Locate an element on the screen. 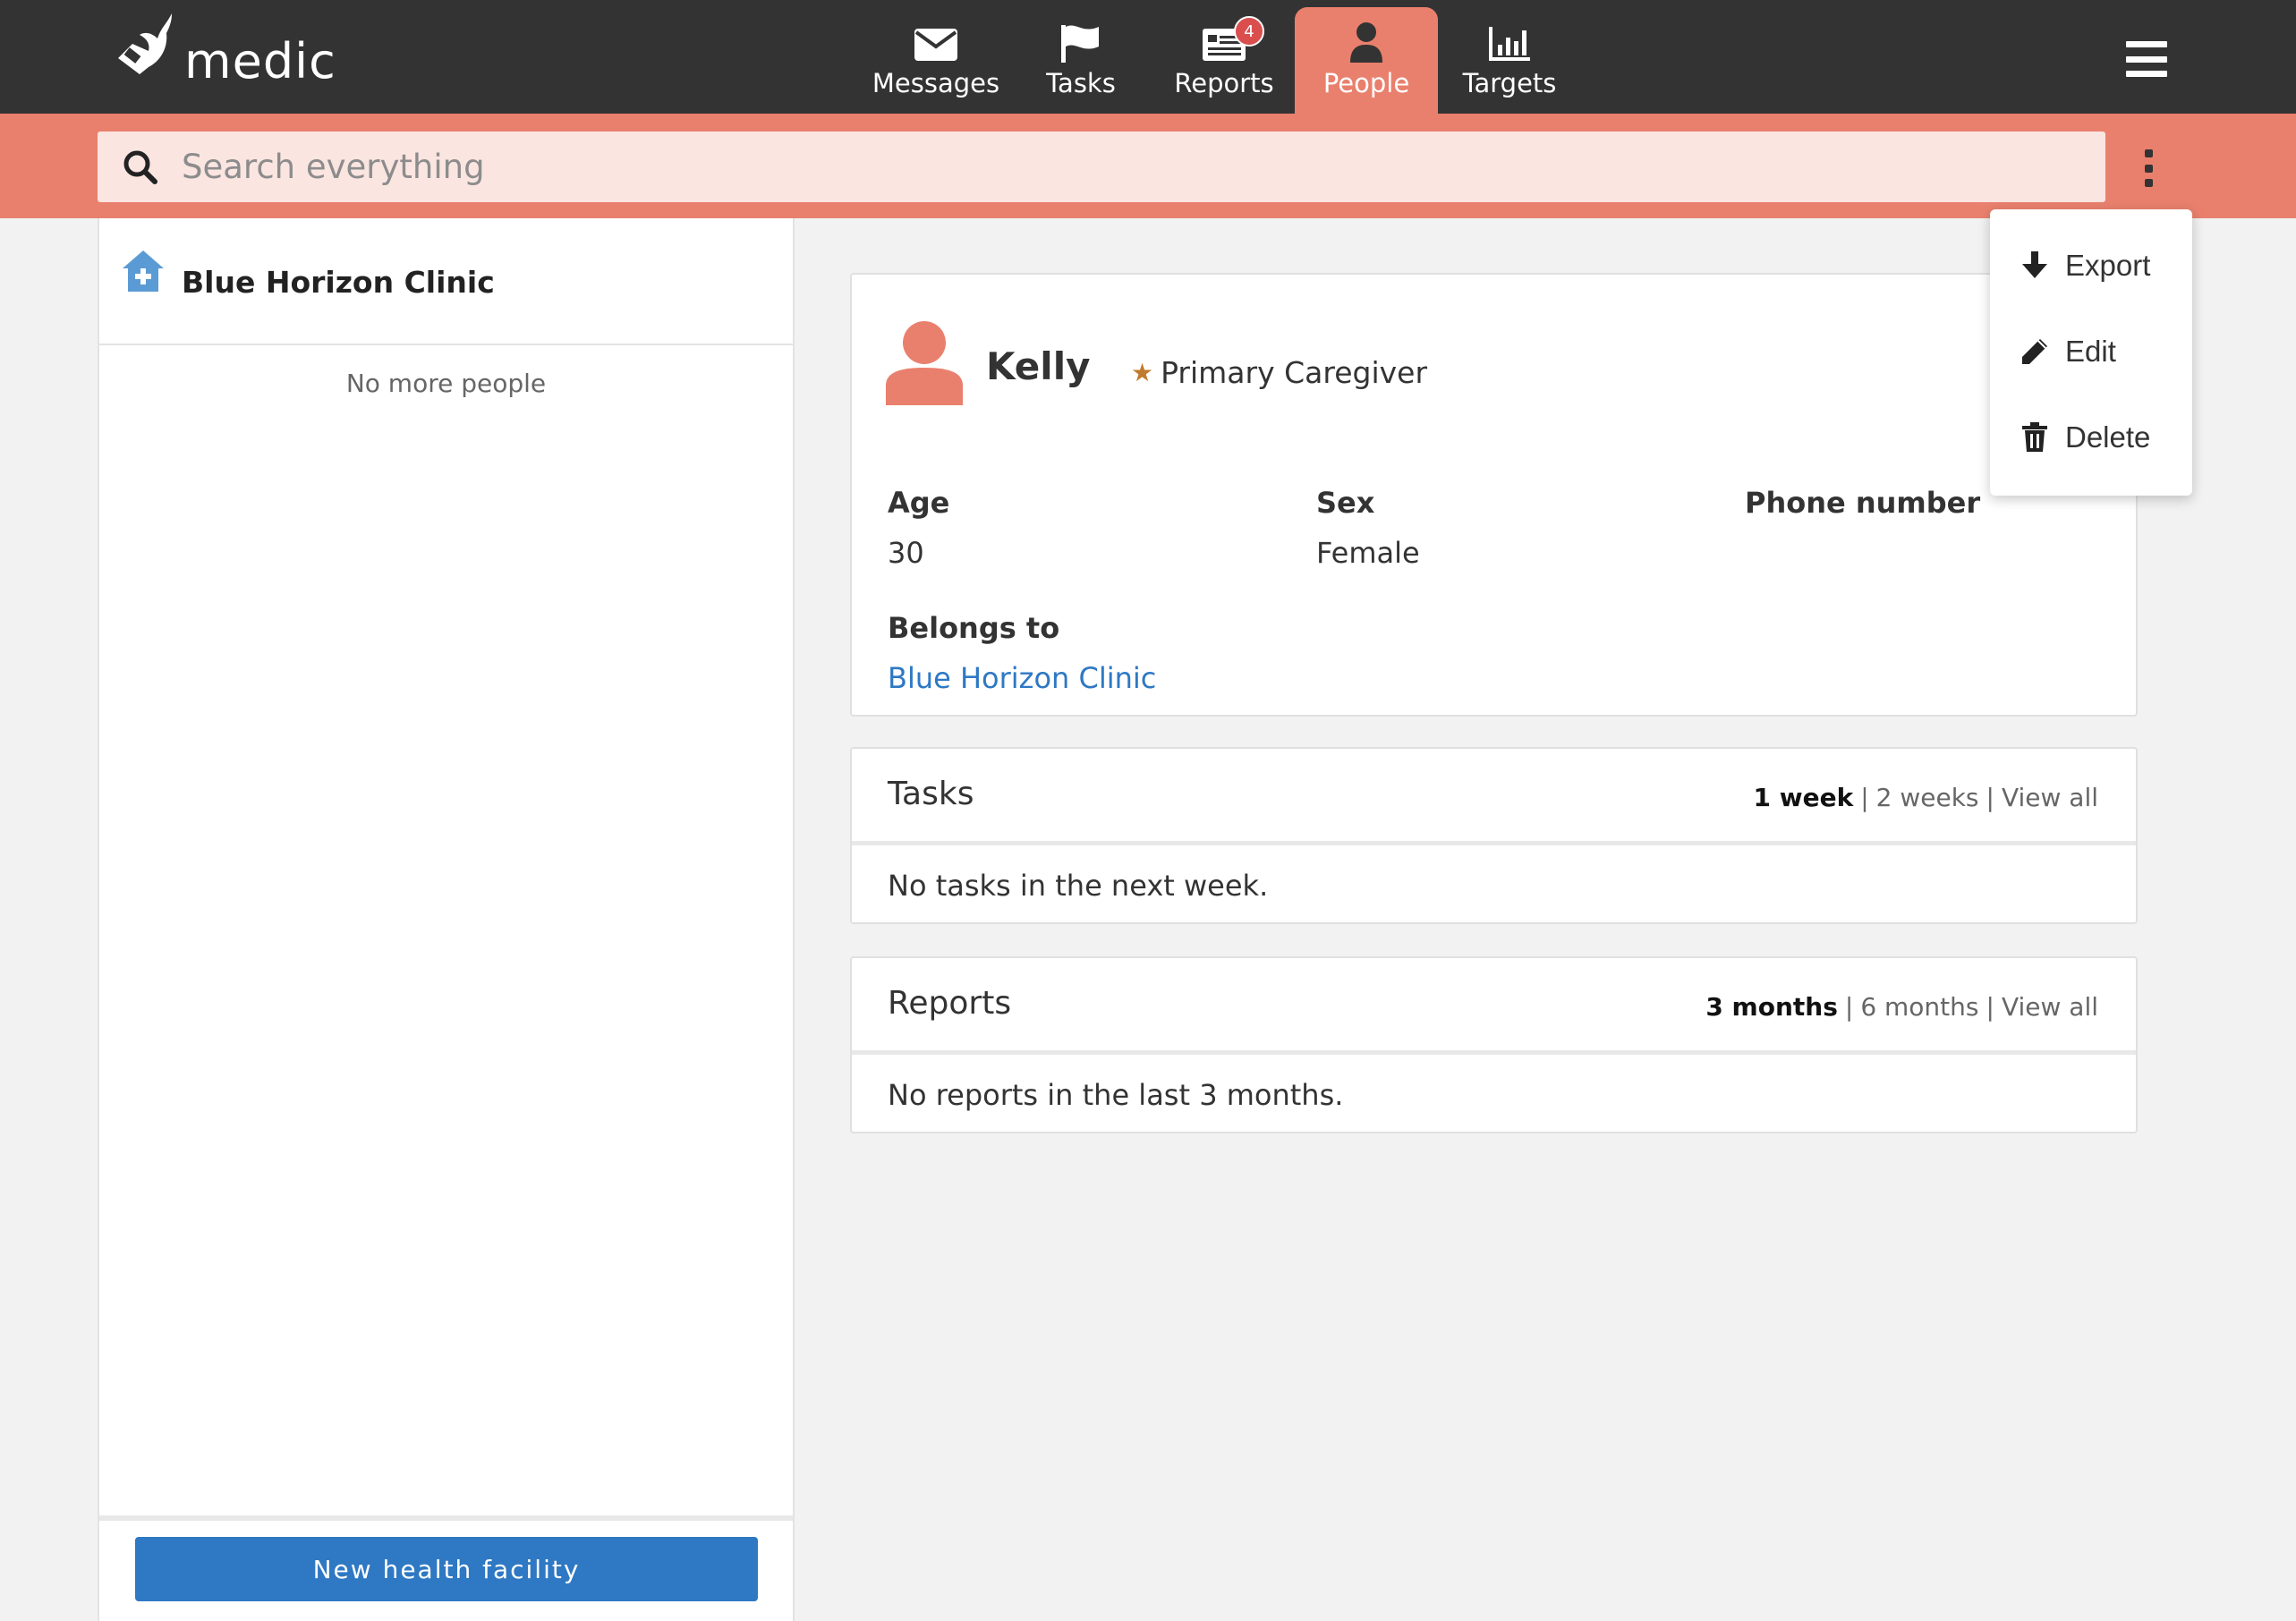 Image resolution: width=2296 pixels, height=1621 pixels. search-box is located at coordinates (1101, 167).